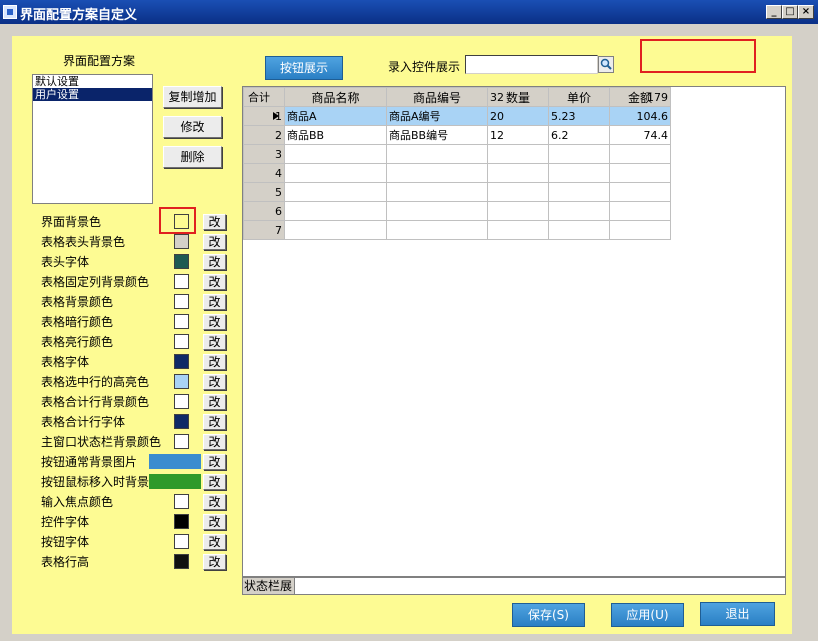 The image size is (818, 641). I want to click on table-row: 1 商品A 商品A编号 20 5.23 104.6, so click(457, 116).